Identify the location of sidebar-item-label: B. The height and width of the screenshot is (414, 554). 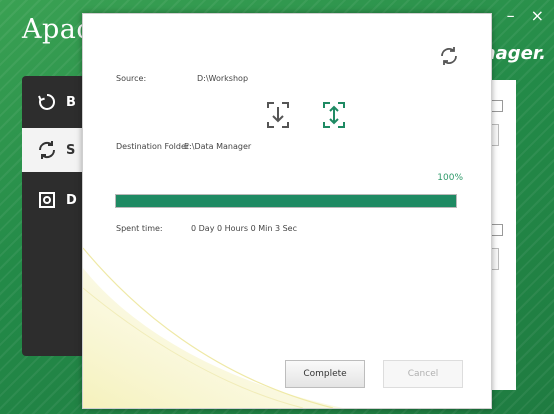
(71, 102).